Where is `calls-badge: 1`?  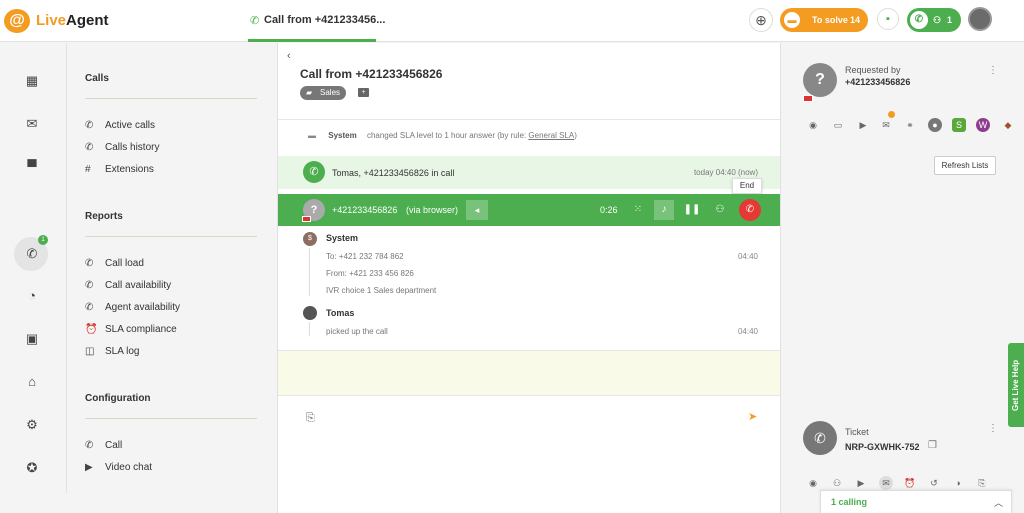
calls-badge: 1 is located at coordinates (43, 240).